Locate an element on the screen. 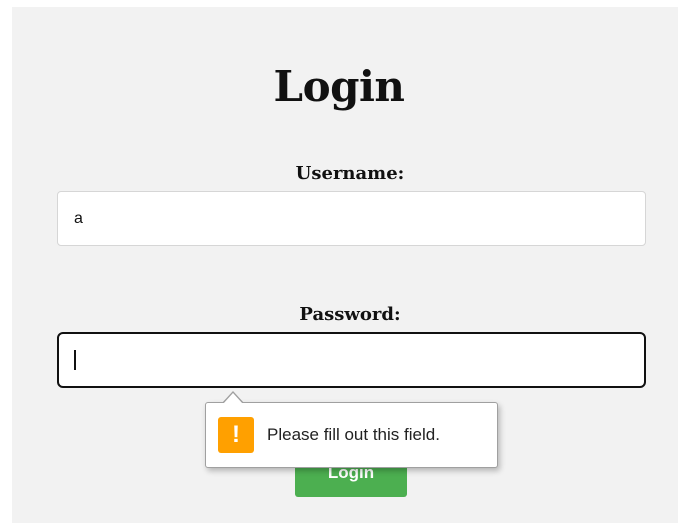 This screenshot has height=523, width=678. username-value: a is located at coordinates (78, 218).